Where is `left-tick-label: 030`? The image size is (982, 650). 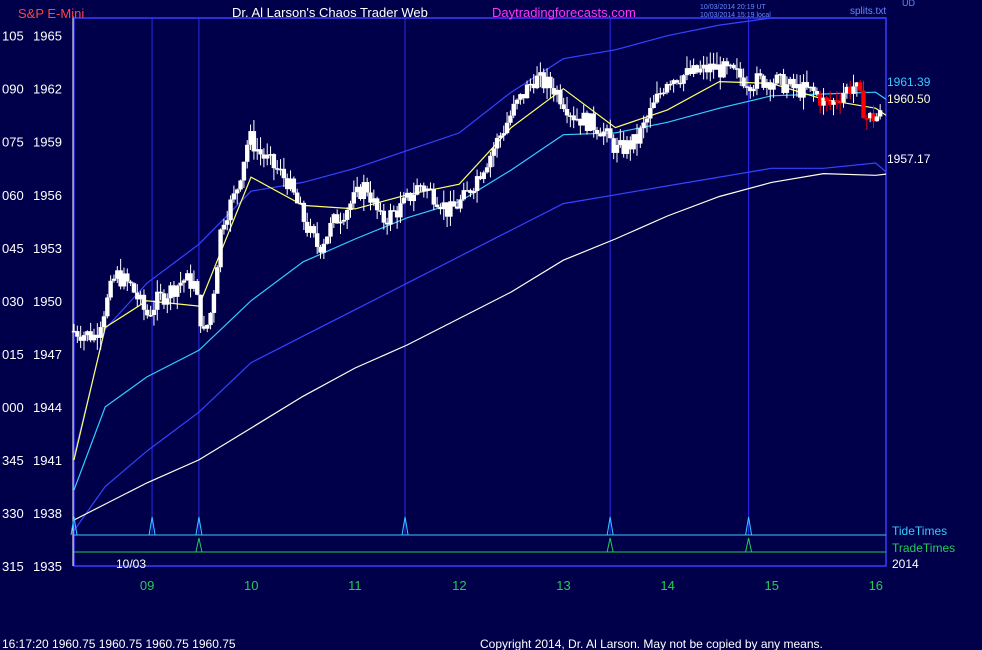
left-tick-label: 030 is located at coordinates (13, 301).